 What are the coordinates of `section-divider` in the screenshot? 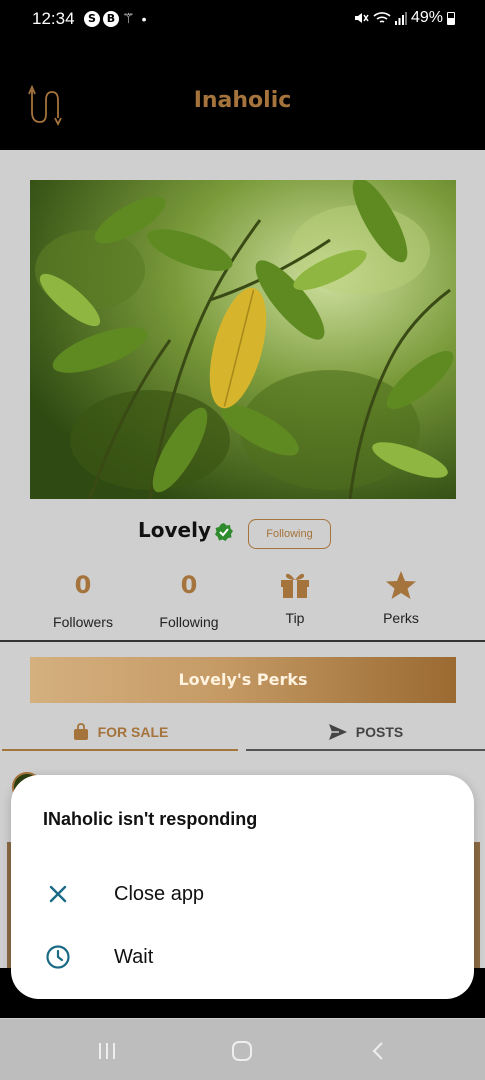 It's located at (242, 641).